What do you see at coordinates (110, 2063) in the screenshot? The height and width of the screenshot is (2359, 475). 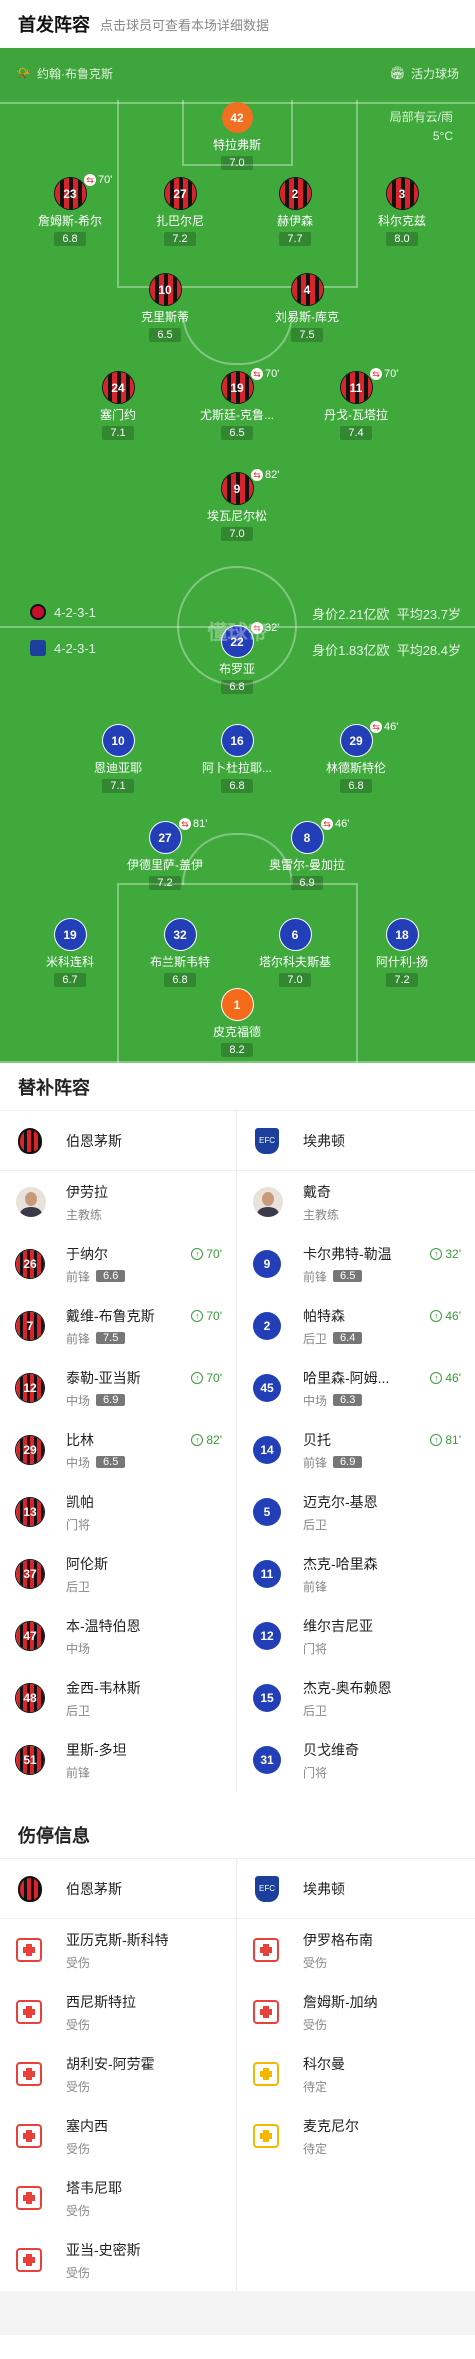 I see `injured-player-name: 胡利安-阿劳霍` at bounding box center [110, 2063].